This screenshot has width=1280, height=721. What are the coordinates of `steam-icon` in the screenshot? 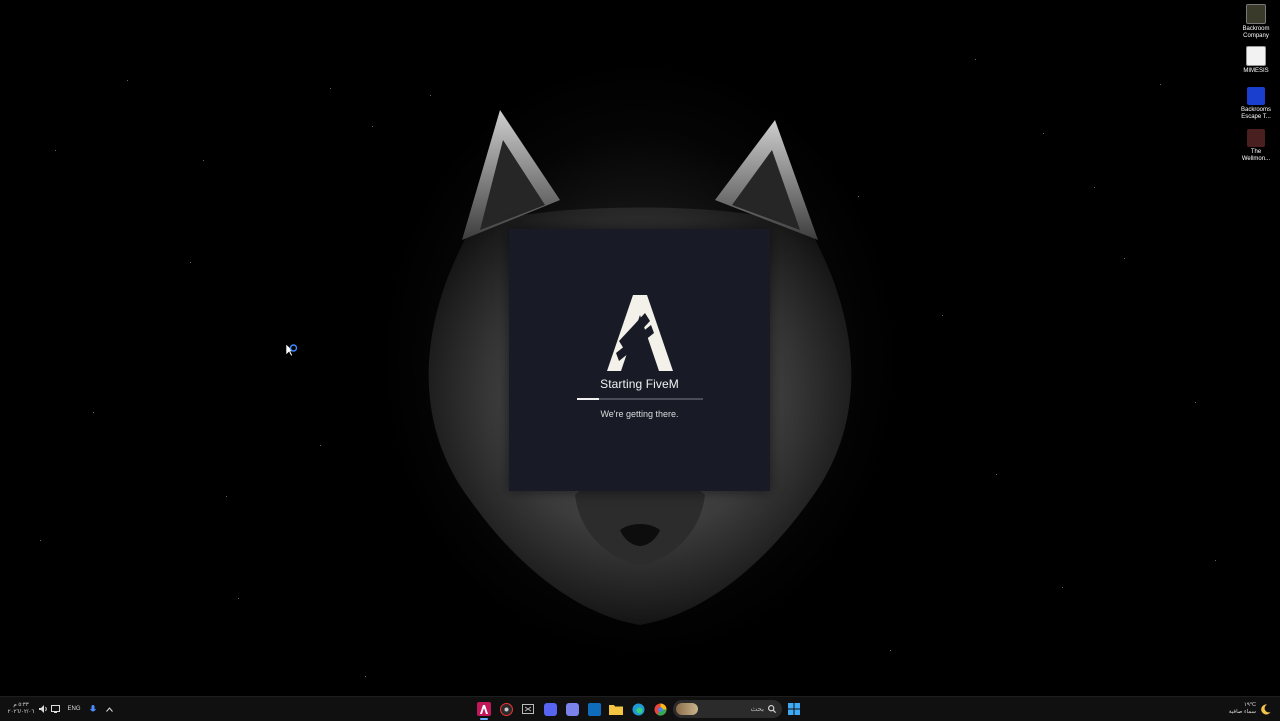 It's located at (506, 709).